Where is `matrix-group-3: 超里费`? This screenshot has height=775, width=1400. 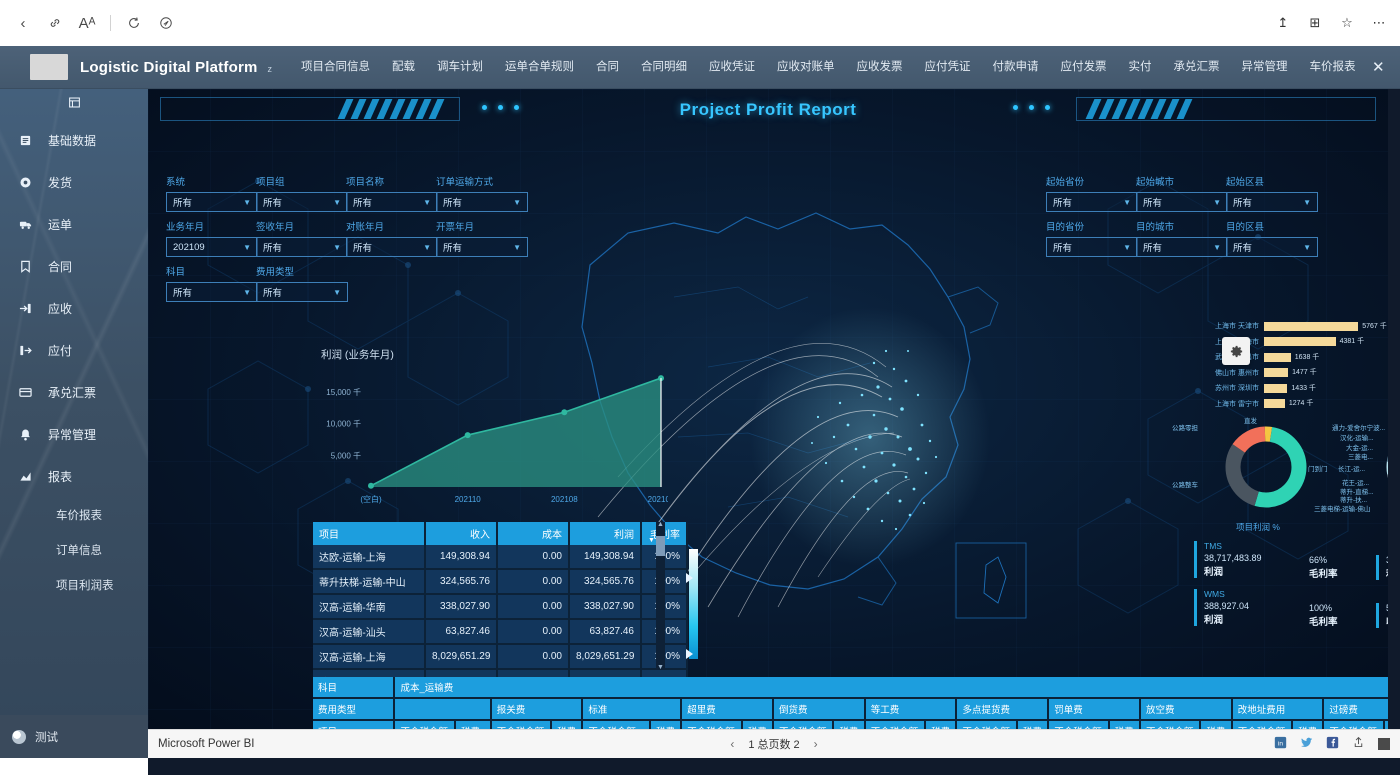 matrix-group-3: 超里费 is located at coordinates (728, 709).